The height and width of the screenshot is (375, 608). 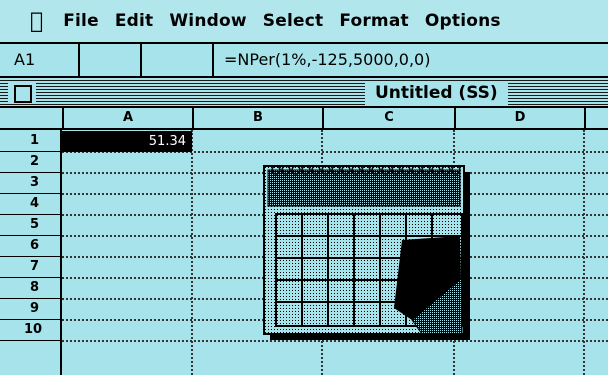 I want to click on row-header-10: 10, so click(x=30, y=330).